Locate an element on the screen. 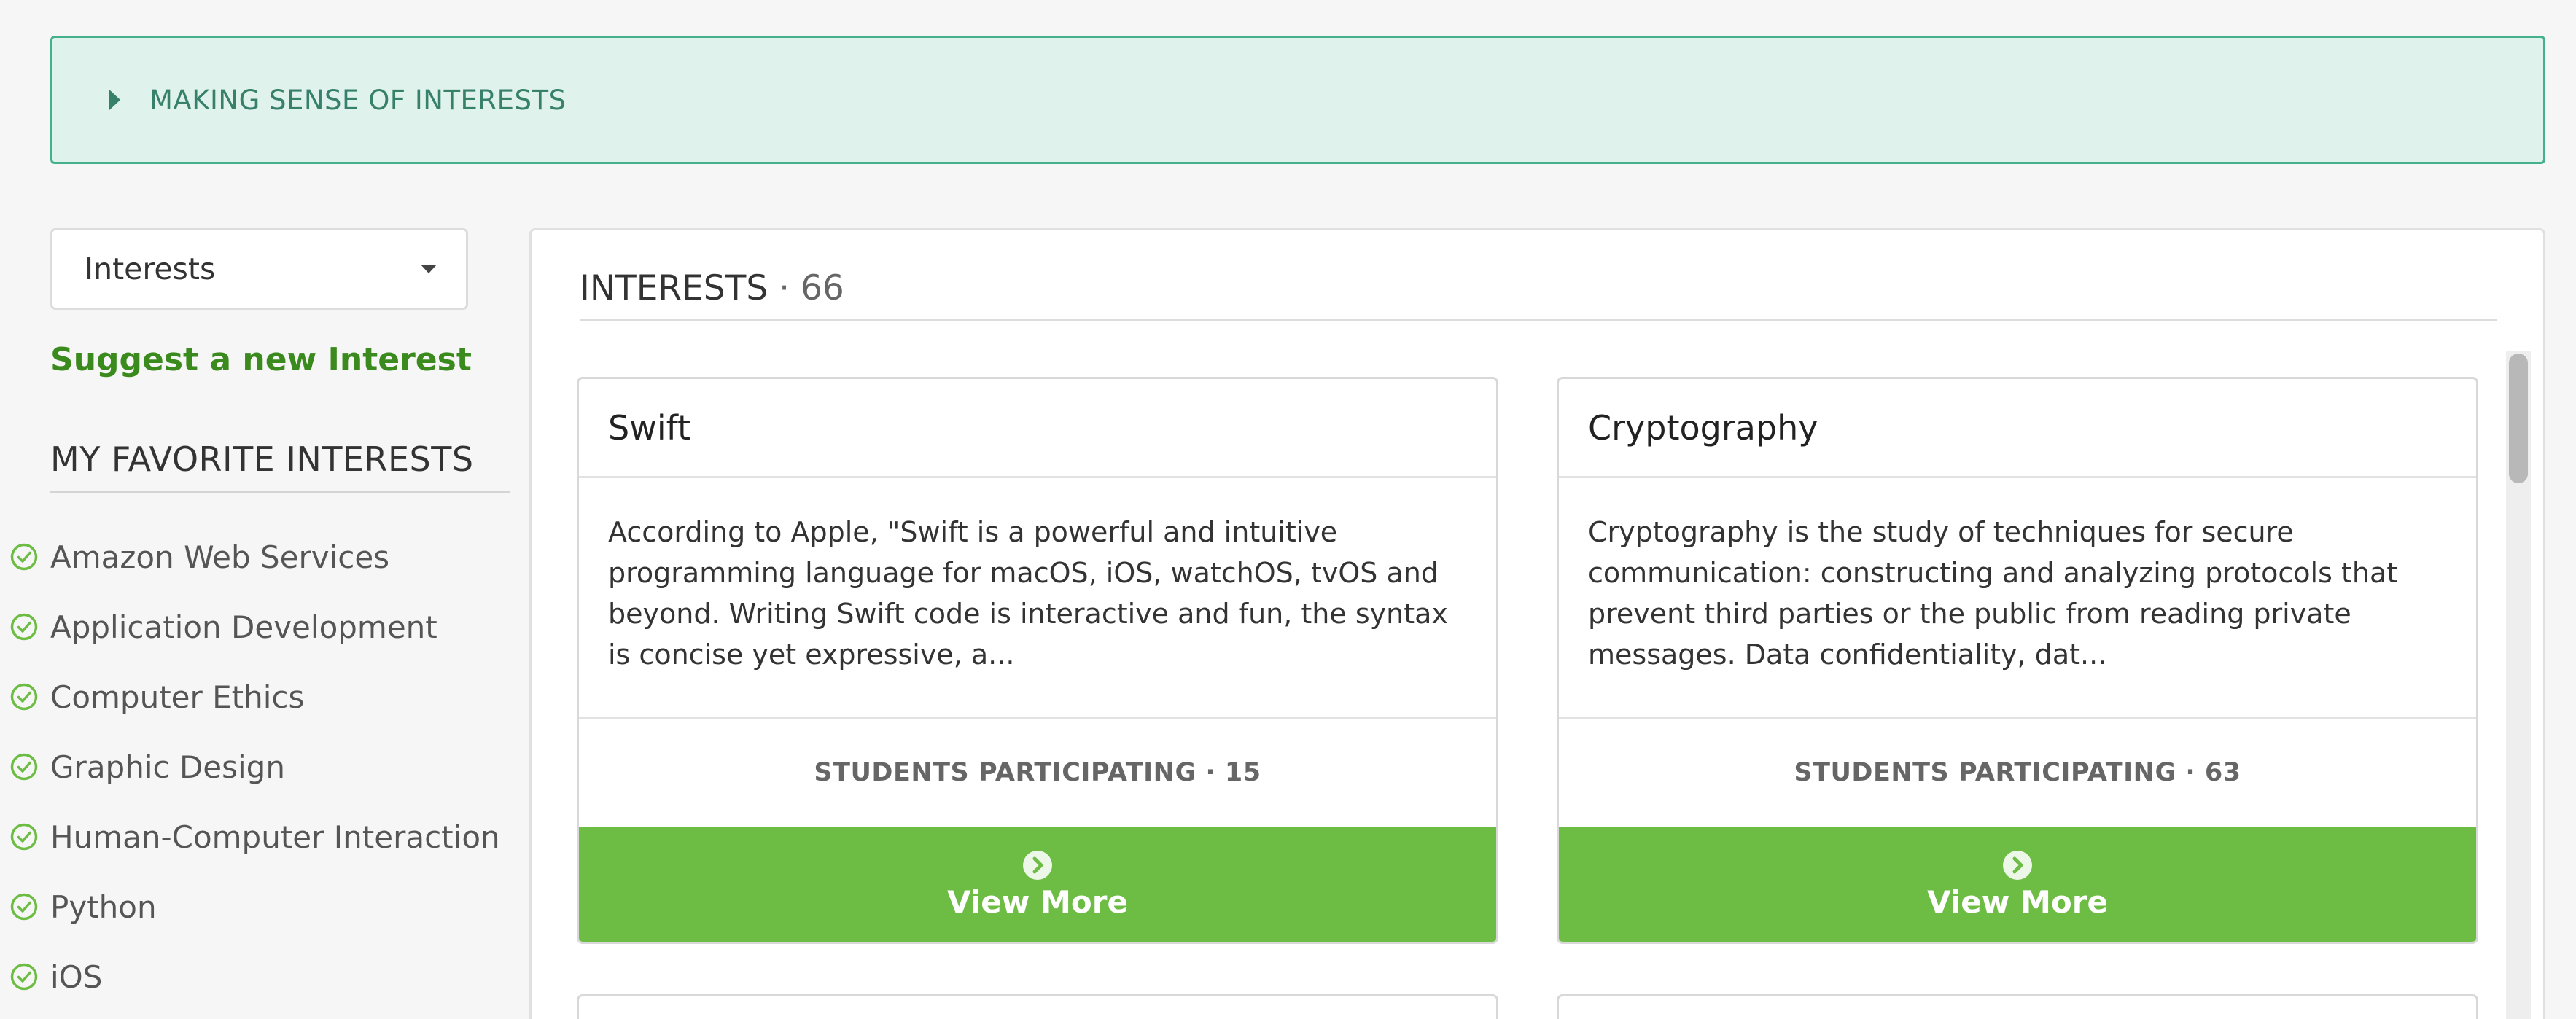 This screenshot has height=1019, width=2576. caret-right-icon is located at coordinates (114, 100).